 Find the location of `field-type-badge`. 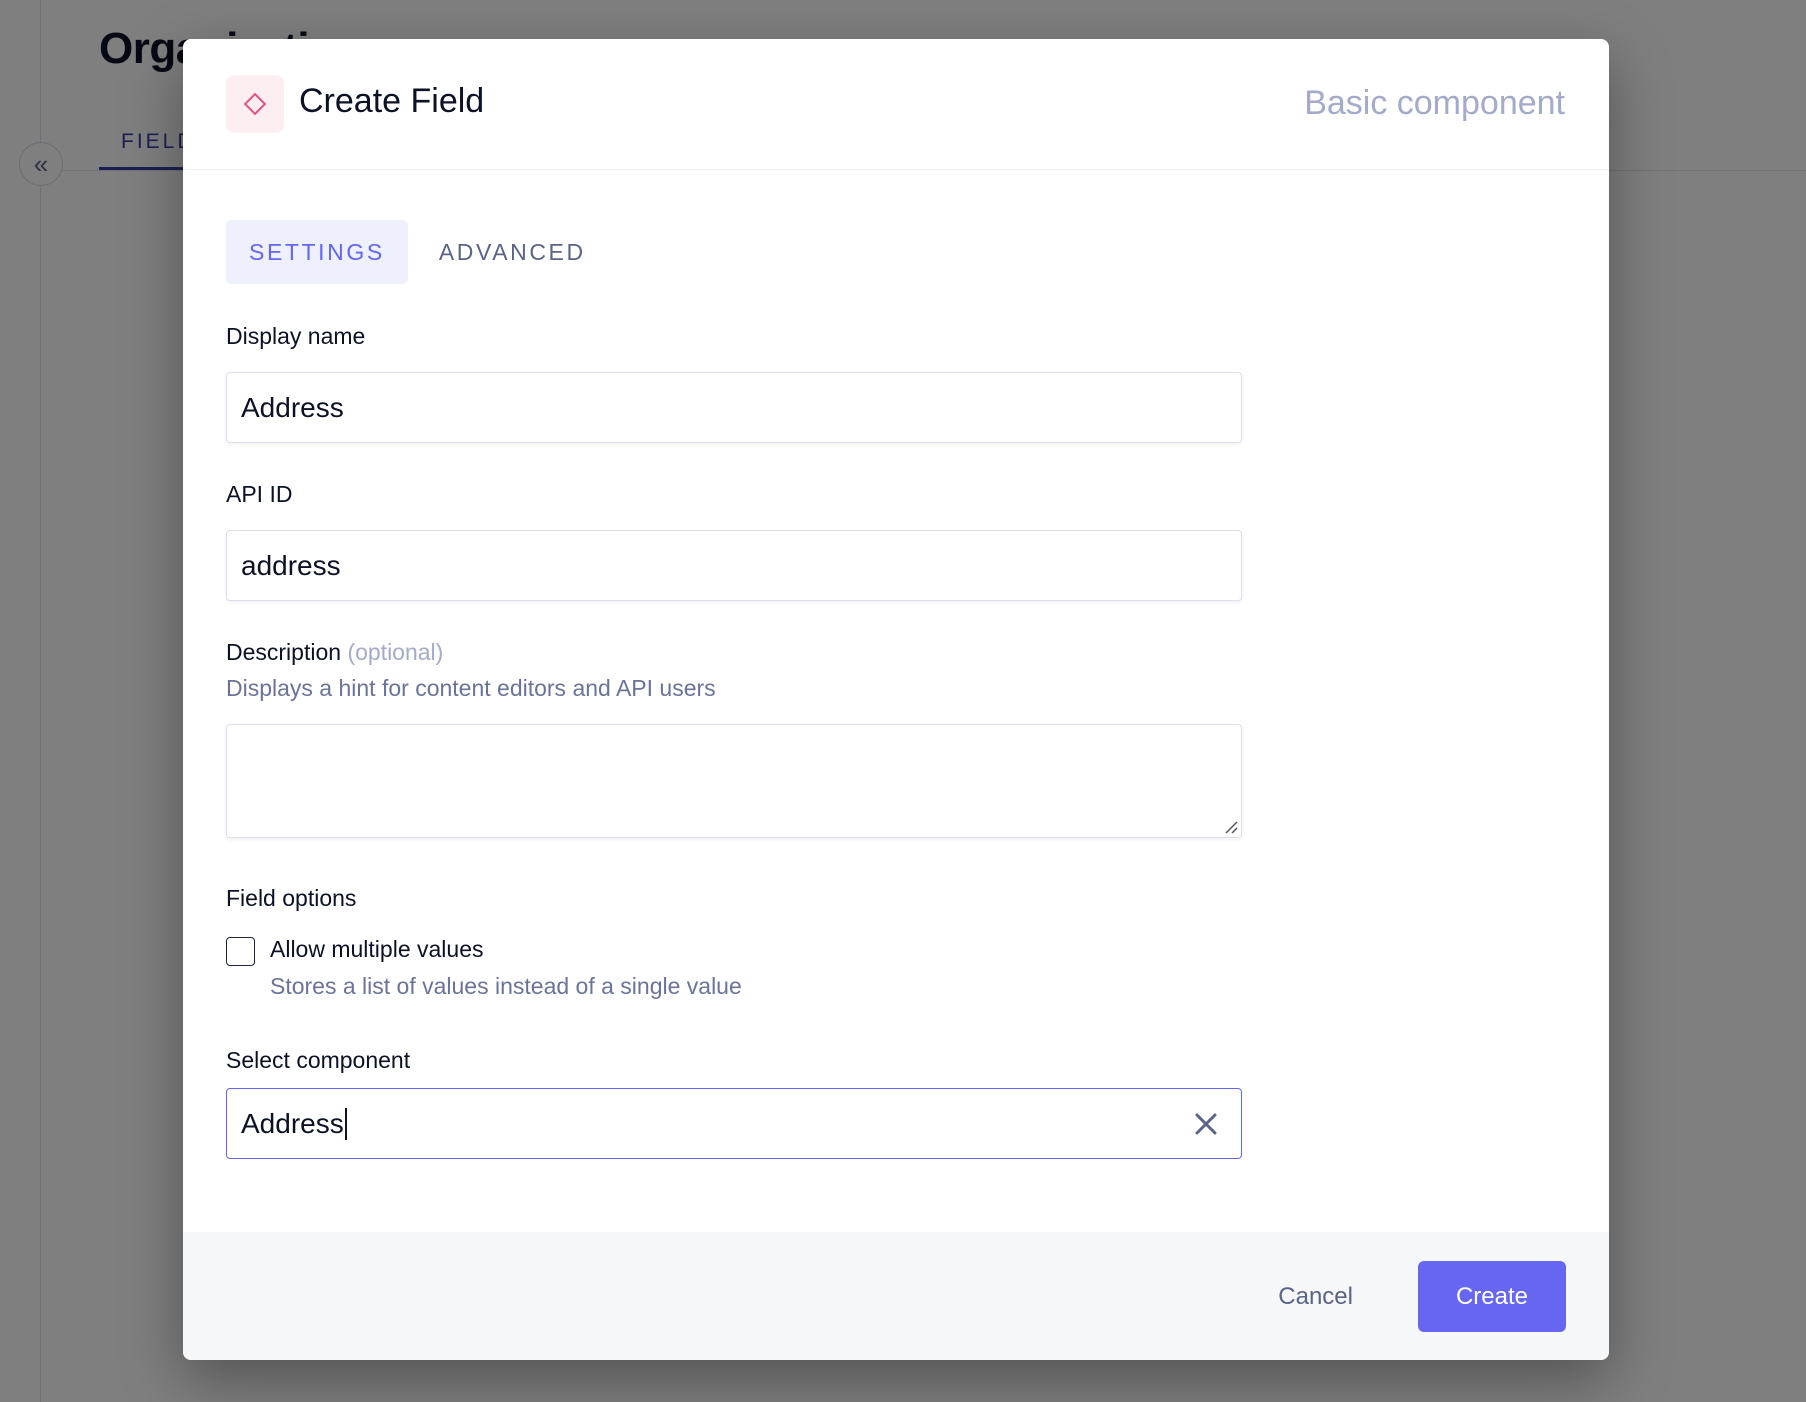

field-type-badge is located at coordinates (255, 104).